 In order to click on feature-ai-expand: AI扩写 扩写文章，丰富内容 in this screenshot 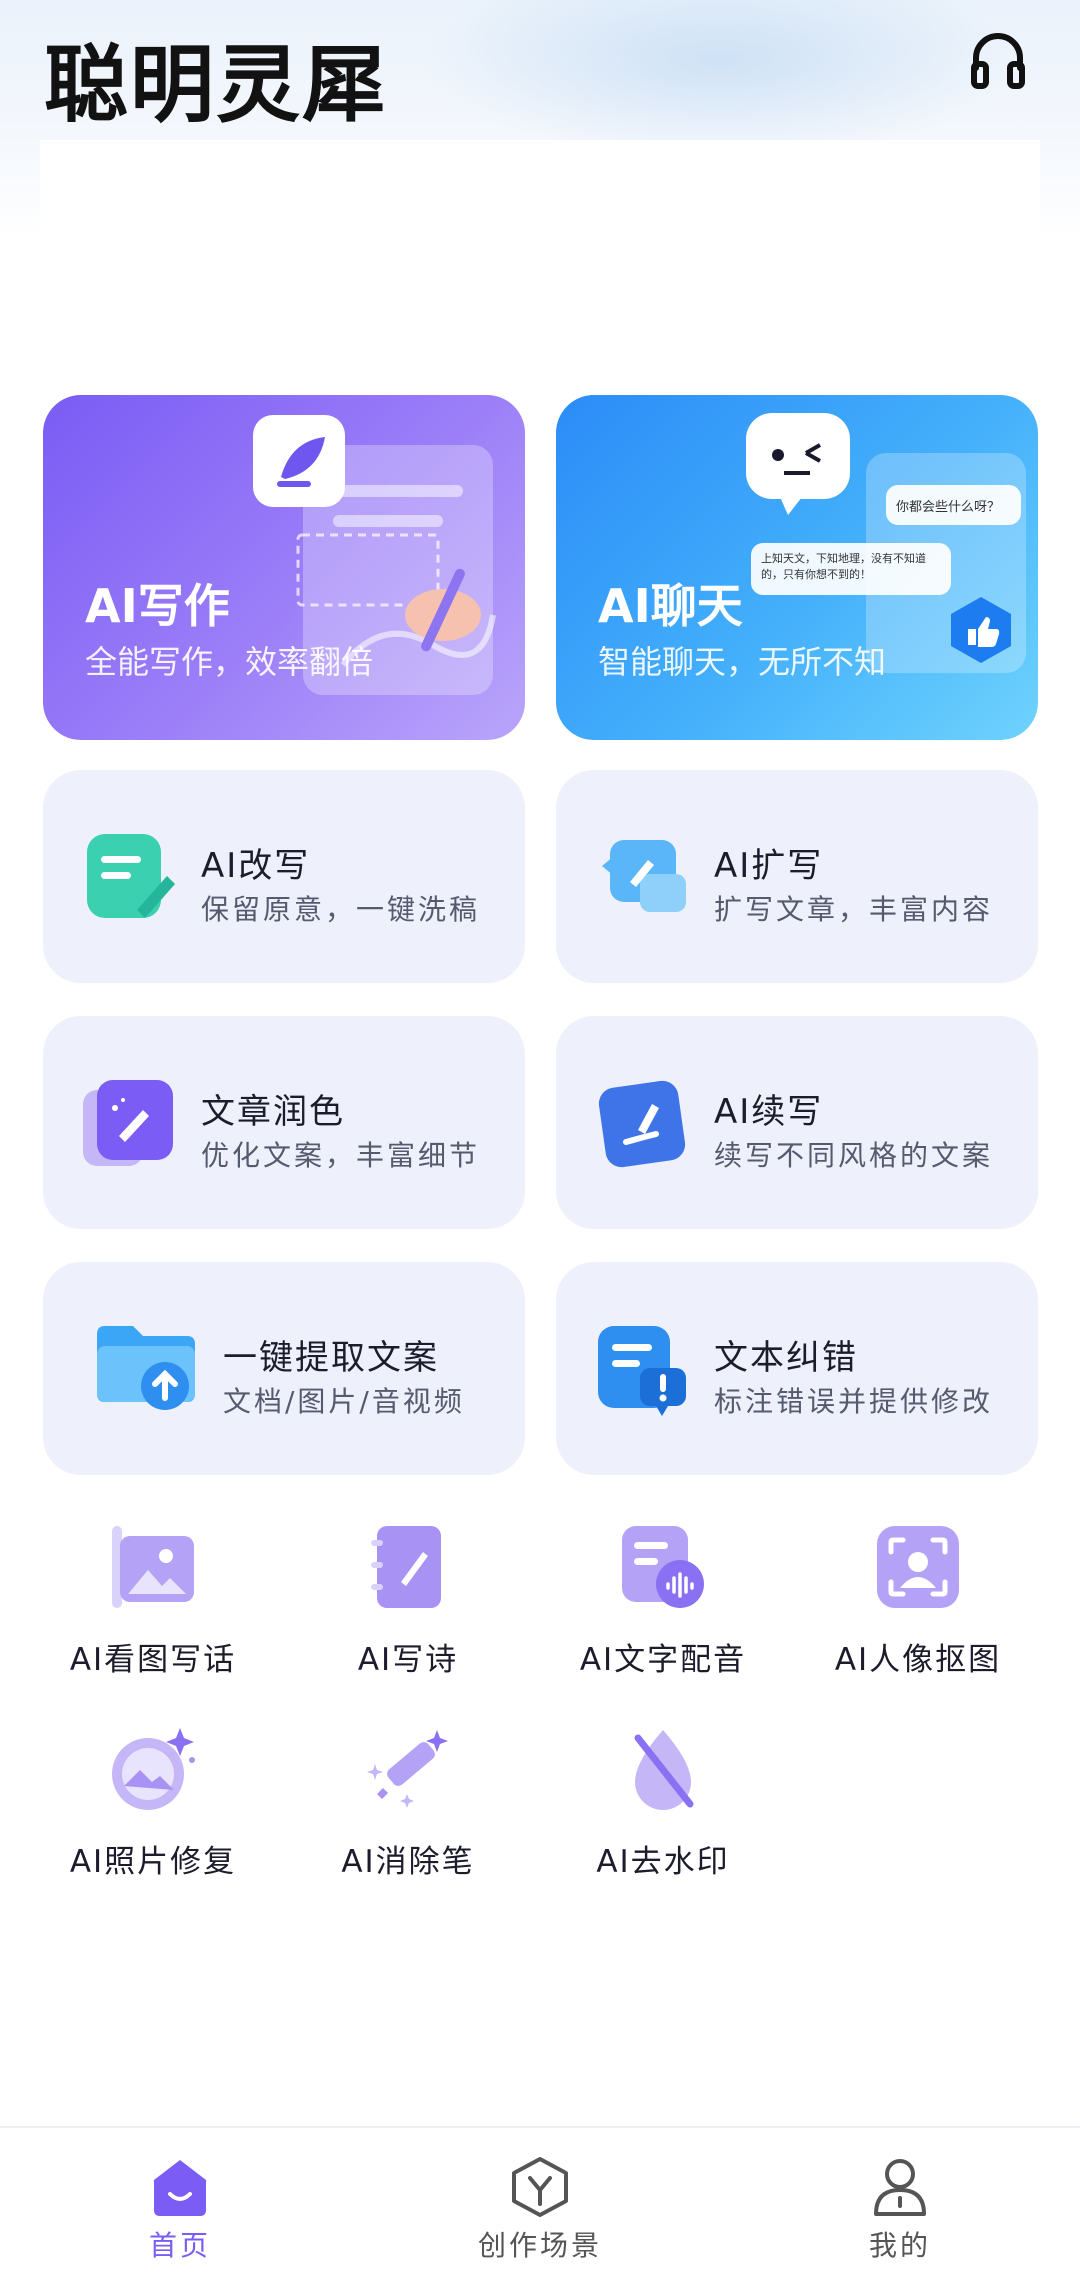, I will do `click(797, 876)`.